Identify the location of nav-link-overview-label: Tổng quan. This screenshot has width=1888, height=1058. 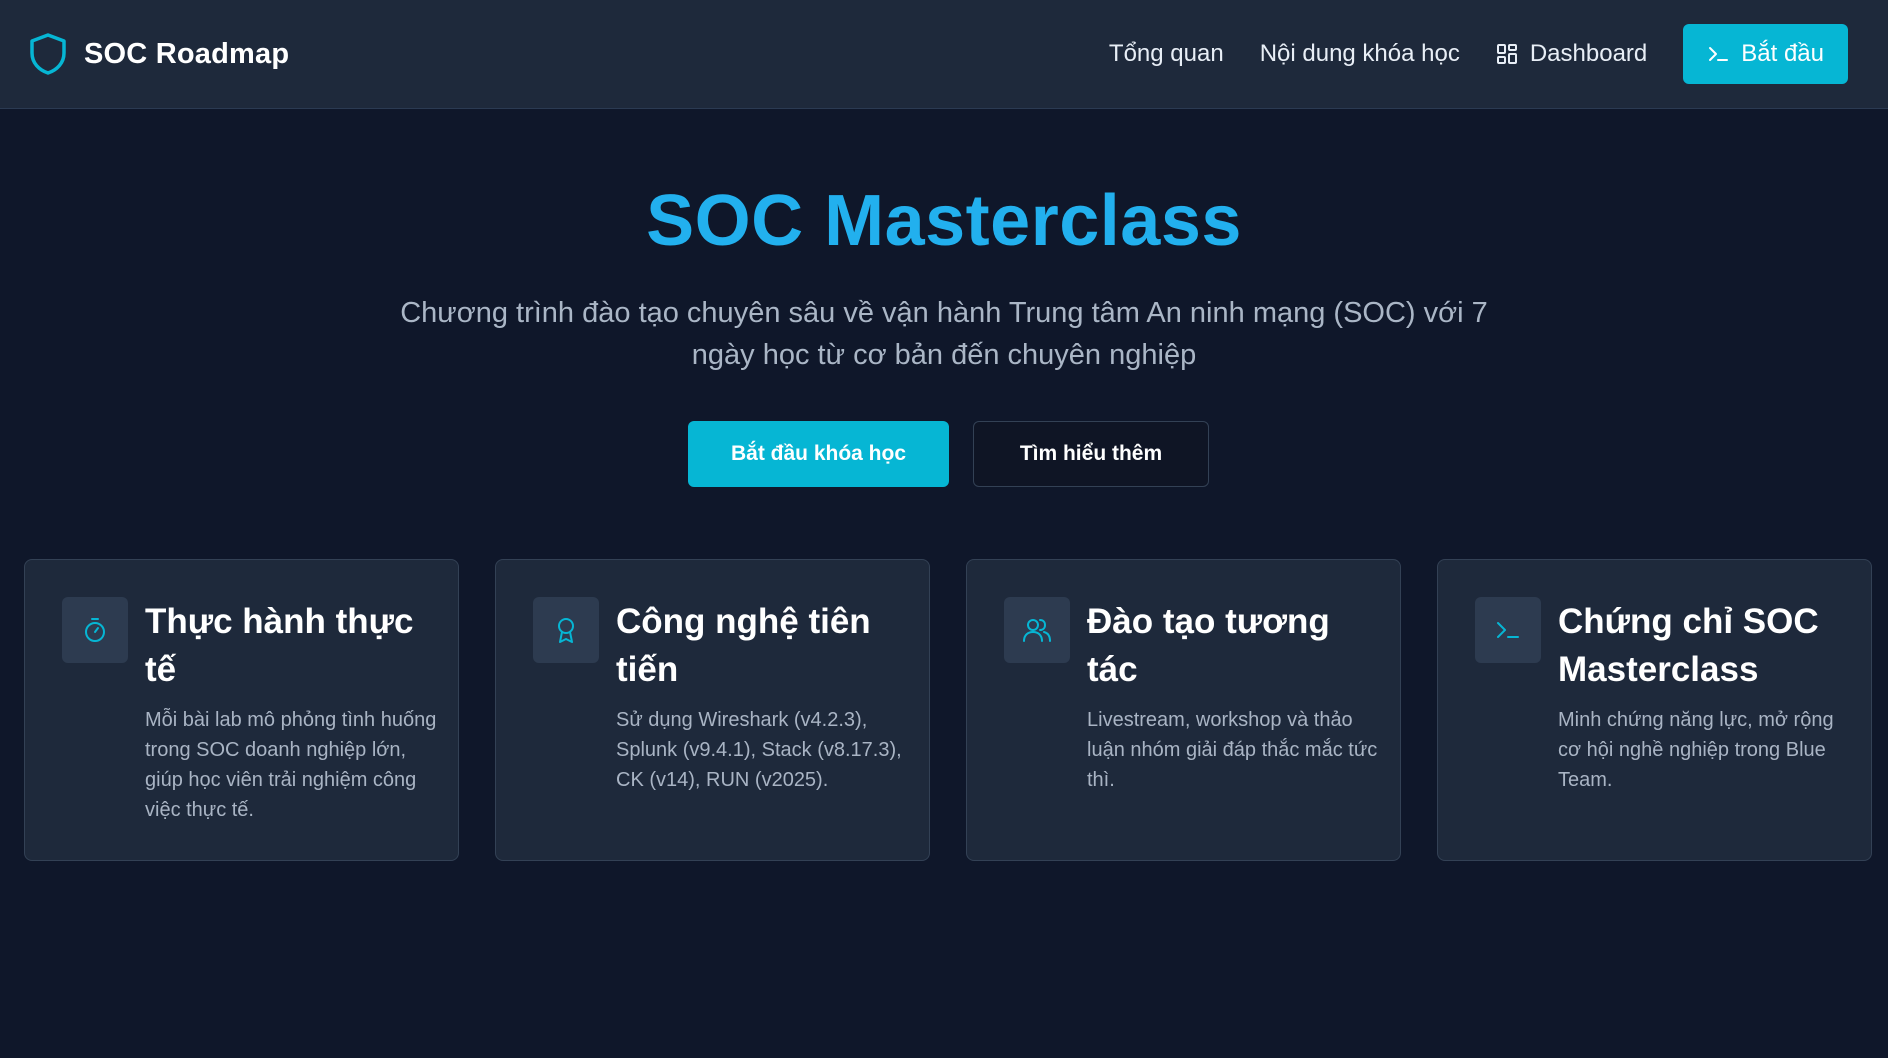
(1166, 53).